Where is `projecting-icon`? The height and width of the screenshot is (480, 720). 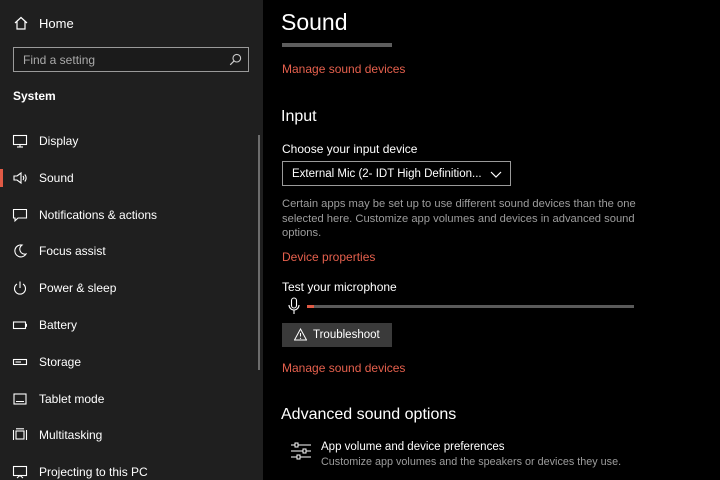 projecting-icon is located at coordinates (20, 472).